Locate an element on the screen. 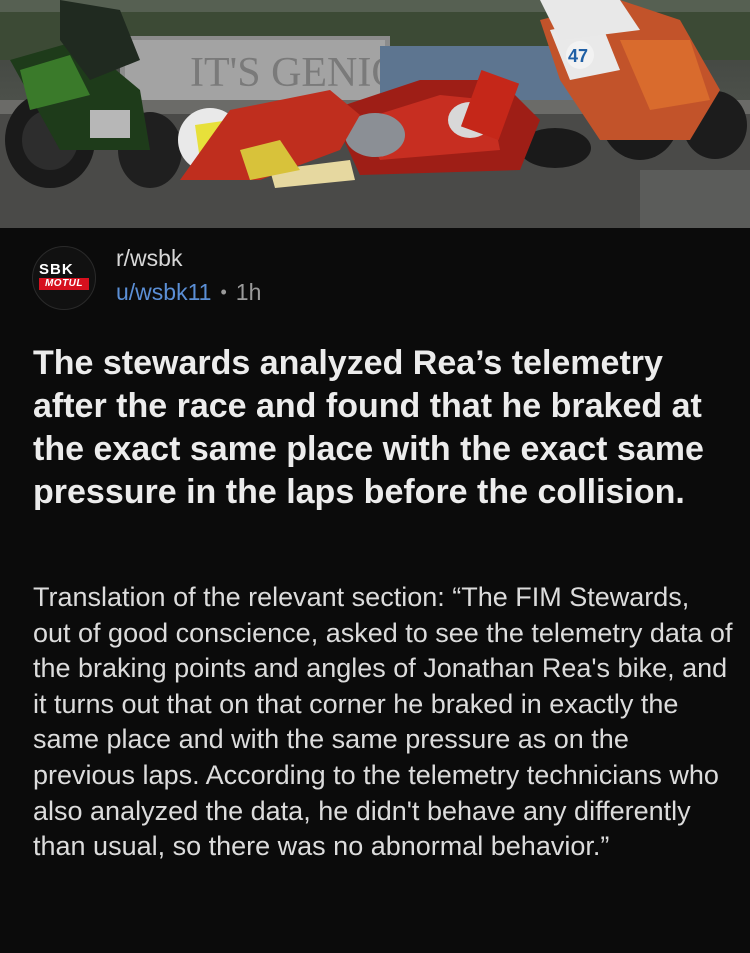 The height and width of the screenshot is (953, 750). banner-text: IT'S GENIO is located at coordinates (296, 73).